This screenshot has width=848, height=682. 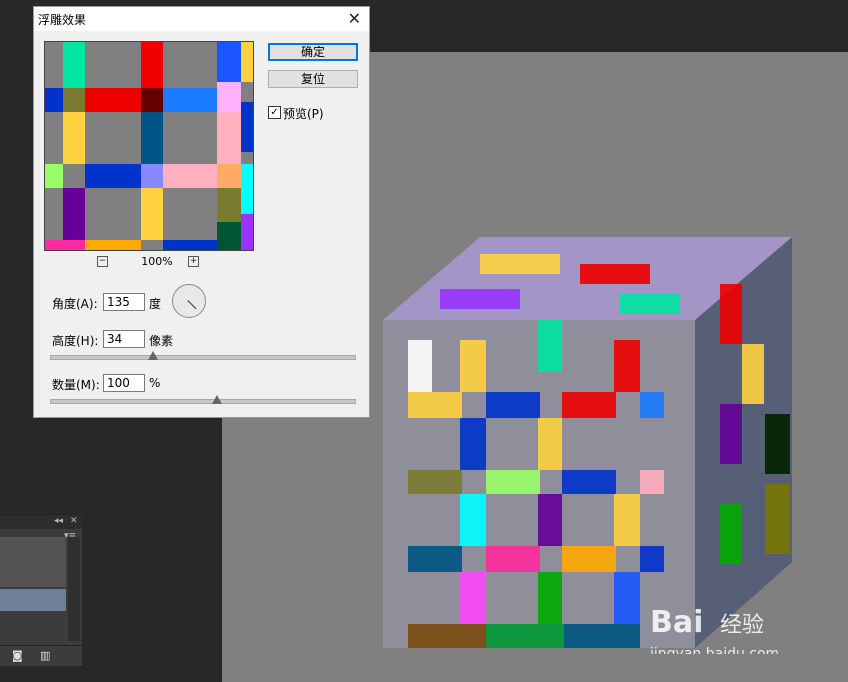 What do you see at coordinates (313, 52) in the screenshot?
I see `ok-button: 确定` at bounding box center [313, 52].